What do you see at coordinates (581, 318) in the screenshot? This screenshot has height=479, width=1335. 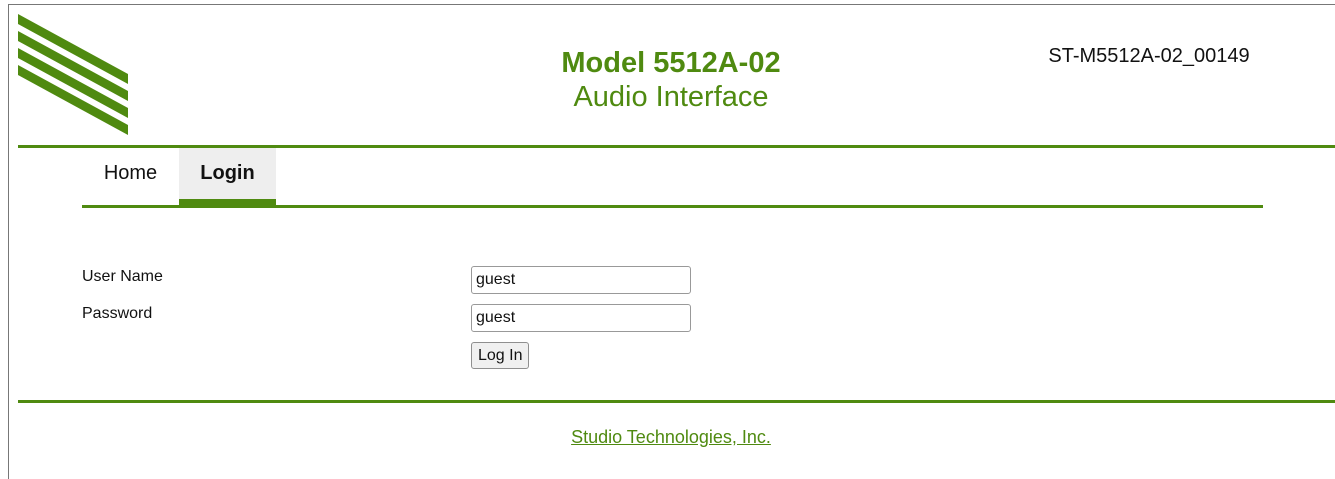 I see `password-input` at bounding box center [581, 318].